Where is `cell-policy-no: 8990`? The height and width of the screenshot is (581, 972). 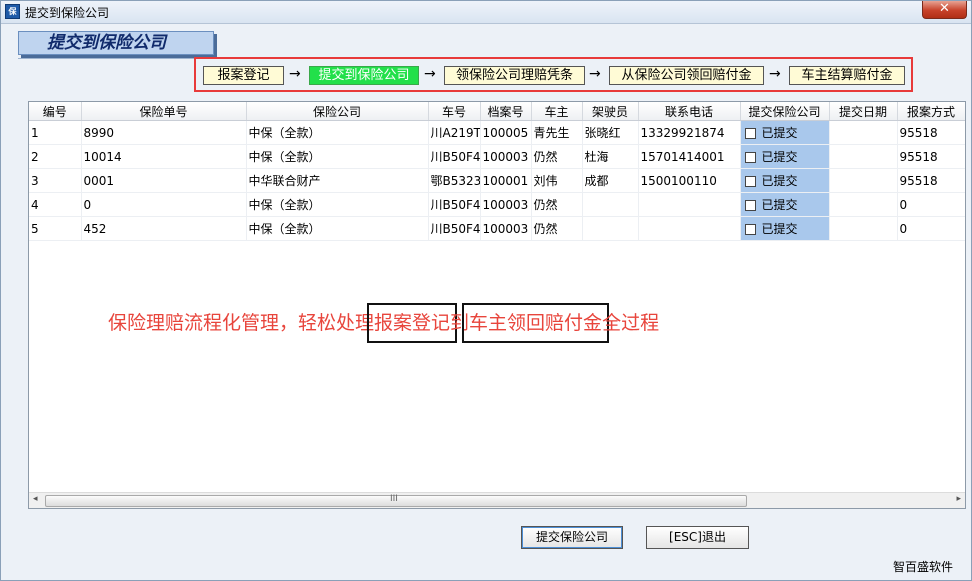
cell-policy-no: 8990 is located at coordinates (164, 132).